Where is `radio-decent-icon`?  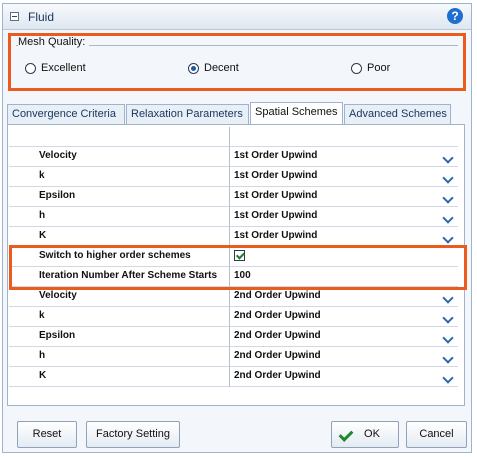 radio-decent-icon is located at coordinates (193, 68).